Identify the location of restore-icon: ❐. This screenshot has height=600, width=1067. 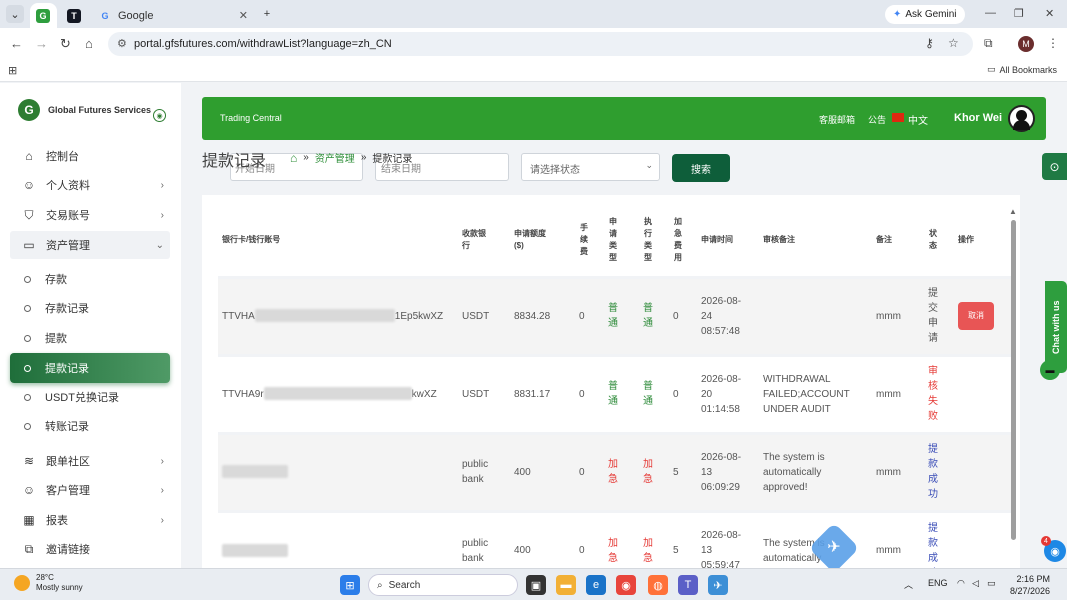
(1019, 13).